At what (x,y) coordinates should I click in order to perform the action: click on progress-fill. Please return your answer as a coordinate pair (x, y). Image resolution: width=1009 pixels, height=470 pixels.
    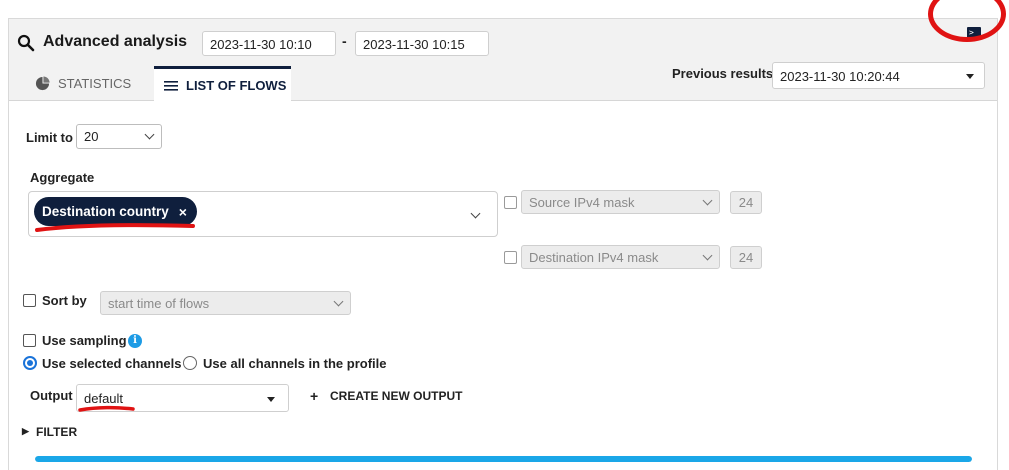
    Looking at the image, I should click on (503, 459).